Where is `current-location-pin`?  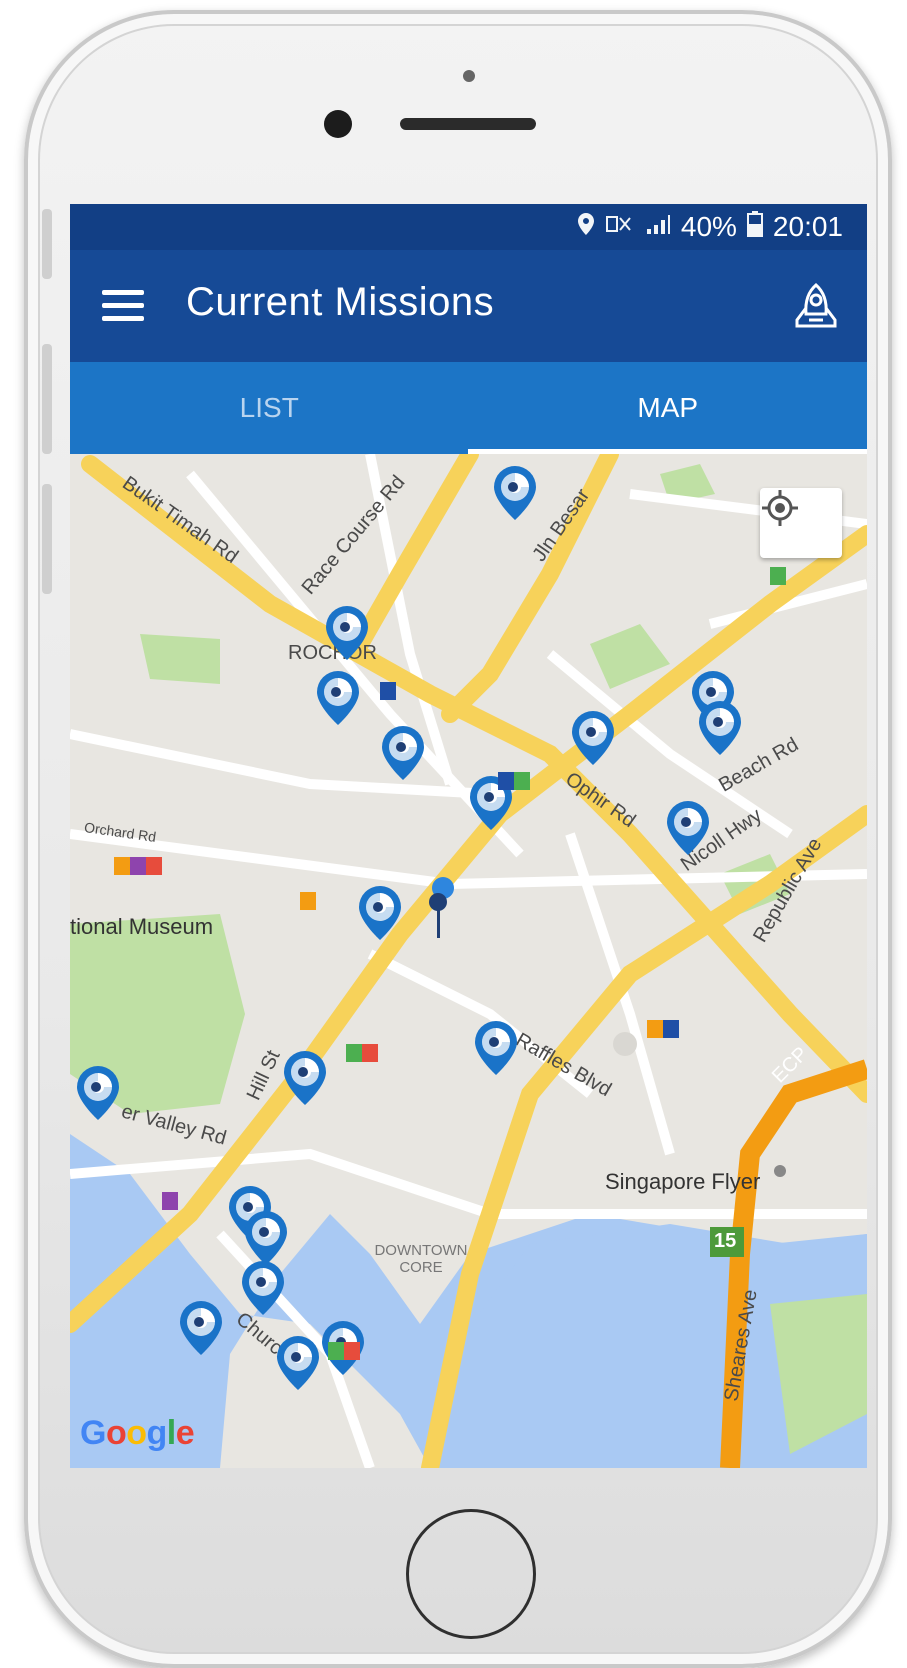 current-location-pin is located at coordinates (441, 909).